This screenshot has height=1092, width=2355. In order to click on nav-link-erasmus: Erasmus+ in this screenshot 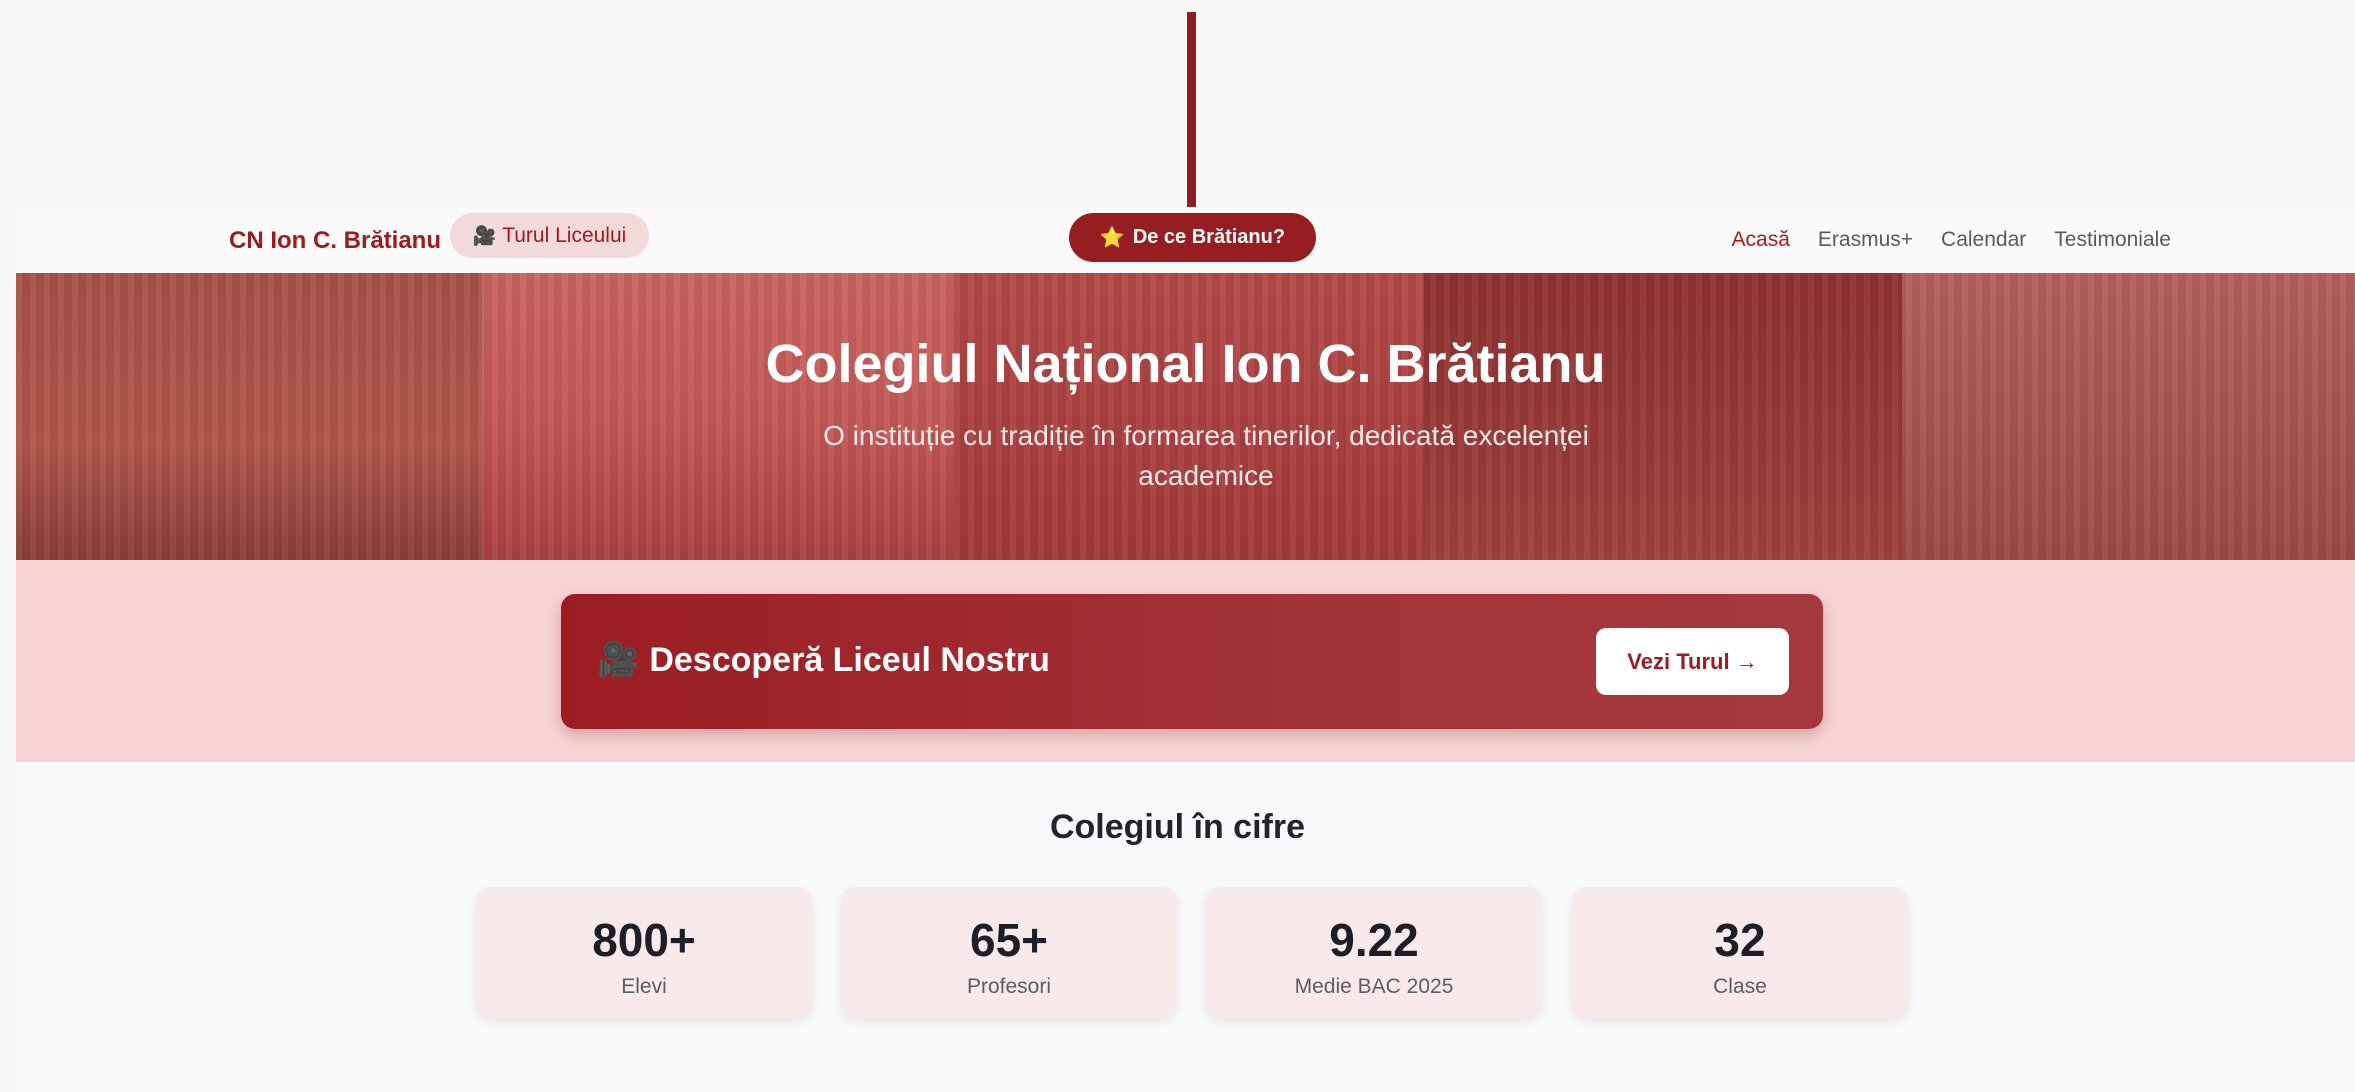, I will do `click(1865, 240)`.